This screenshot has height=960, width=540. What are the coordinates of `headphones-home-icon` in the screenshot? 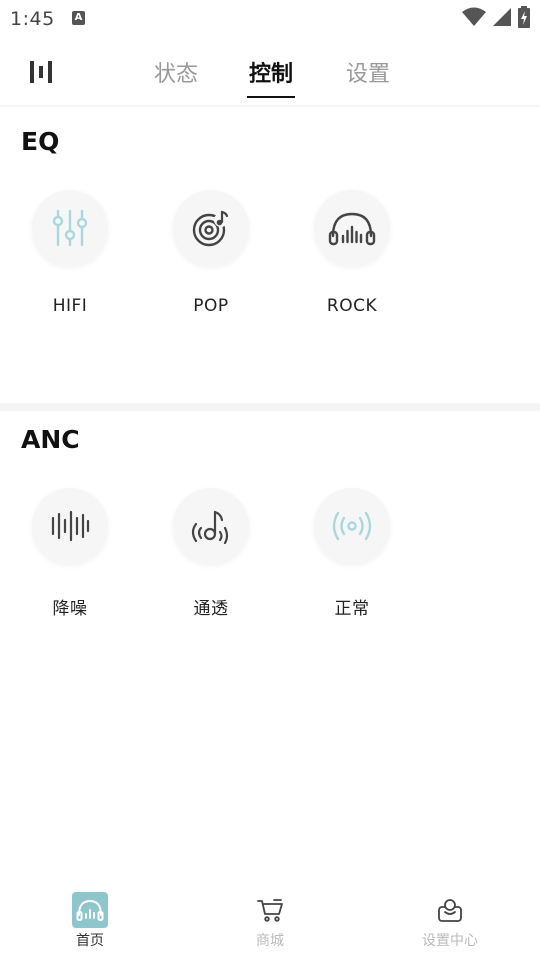 It's located at (90, 910).